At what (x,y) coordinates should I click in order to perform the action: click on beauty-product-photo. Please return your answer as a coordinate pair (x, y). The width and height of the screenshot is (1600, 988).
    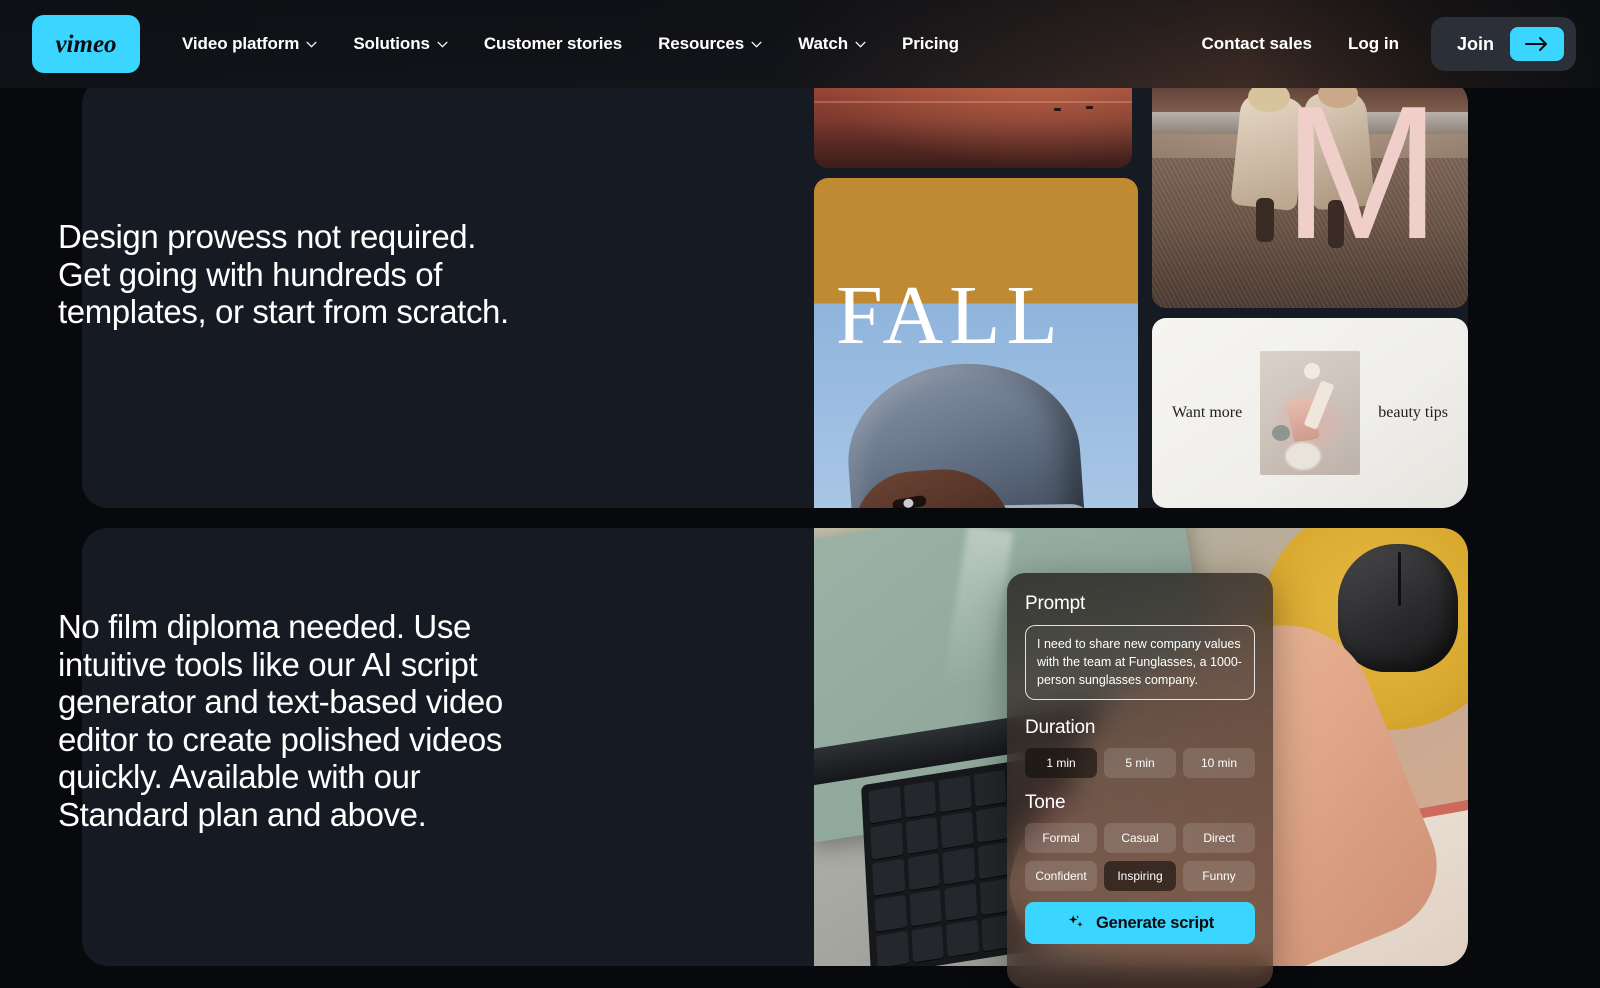
    Looking at the image, I should click on (1310, 413).